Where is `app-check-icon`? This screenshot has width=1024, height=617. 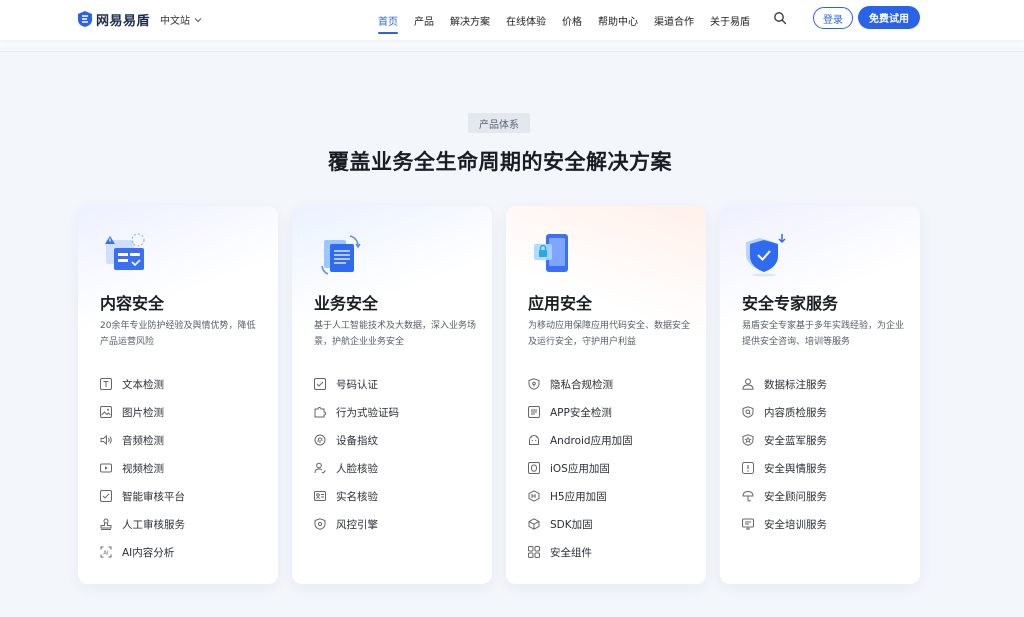 app-check-icon is located at coordinates (534, 412).